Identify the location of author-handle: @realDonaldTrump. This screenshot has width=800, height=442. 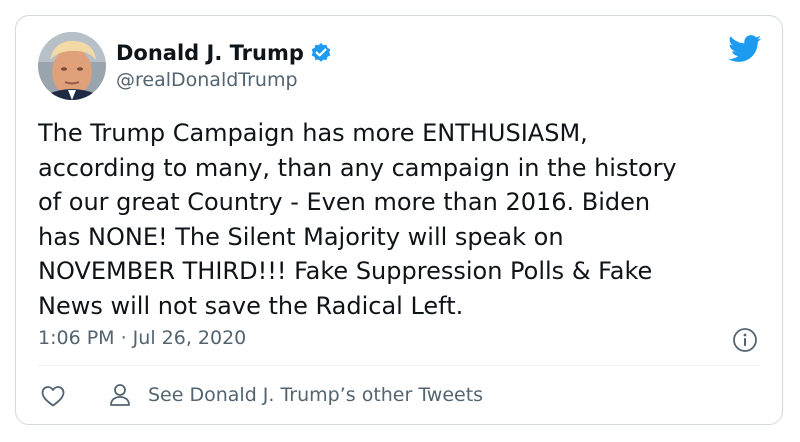
(207, 80).